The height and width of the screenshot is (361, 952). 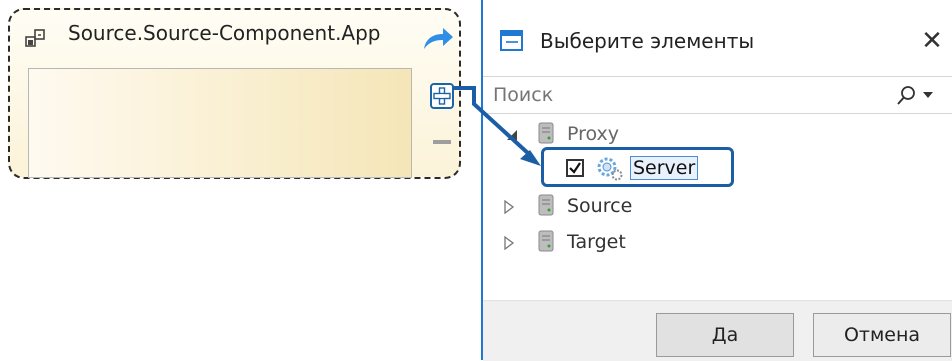 I want to click on close-icon: ✕, so click(x=932, y=41).